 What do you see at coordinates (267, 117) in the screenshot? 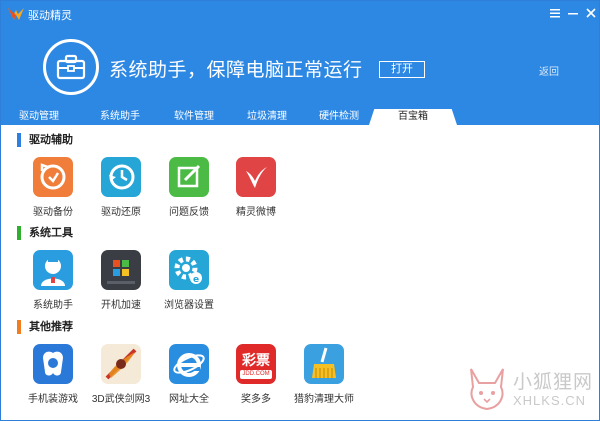
I see `tab-junk-cleanup: 垃圾清理` at bounding box center [267, 117].